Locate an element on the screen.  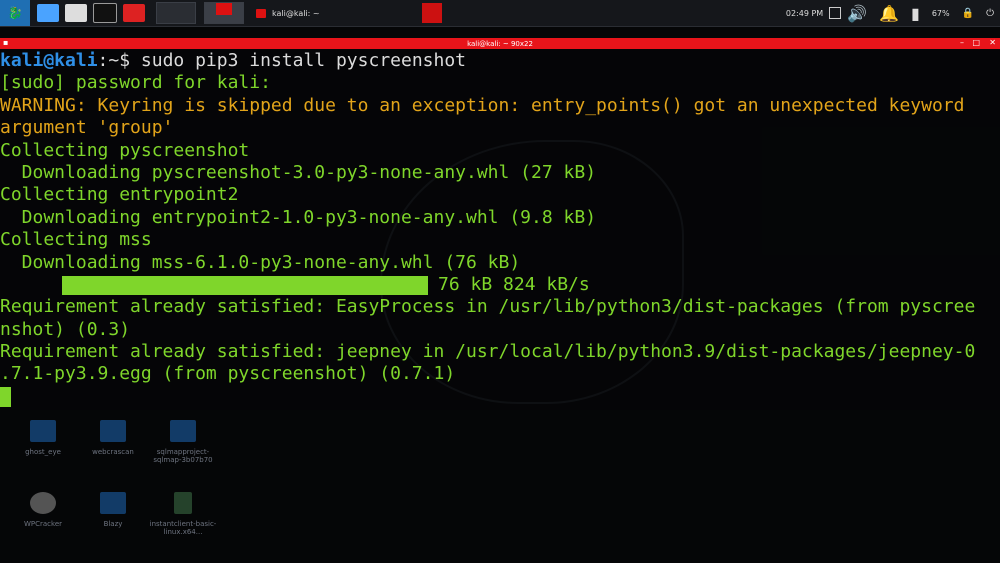
output-line: nshot) (0.3) is located at coordinates (65, 329).